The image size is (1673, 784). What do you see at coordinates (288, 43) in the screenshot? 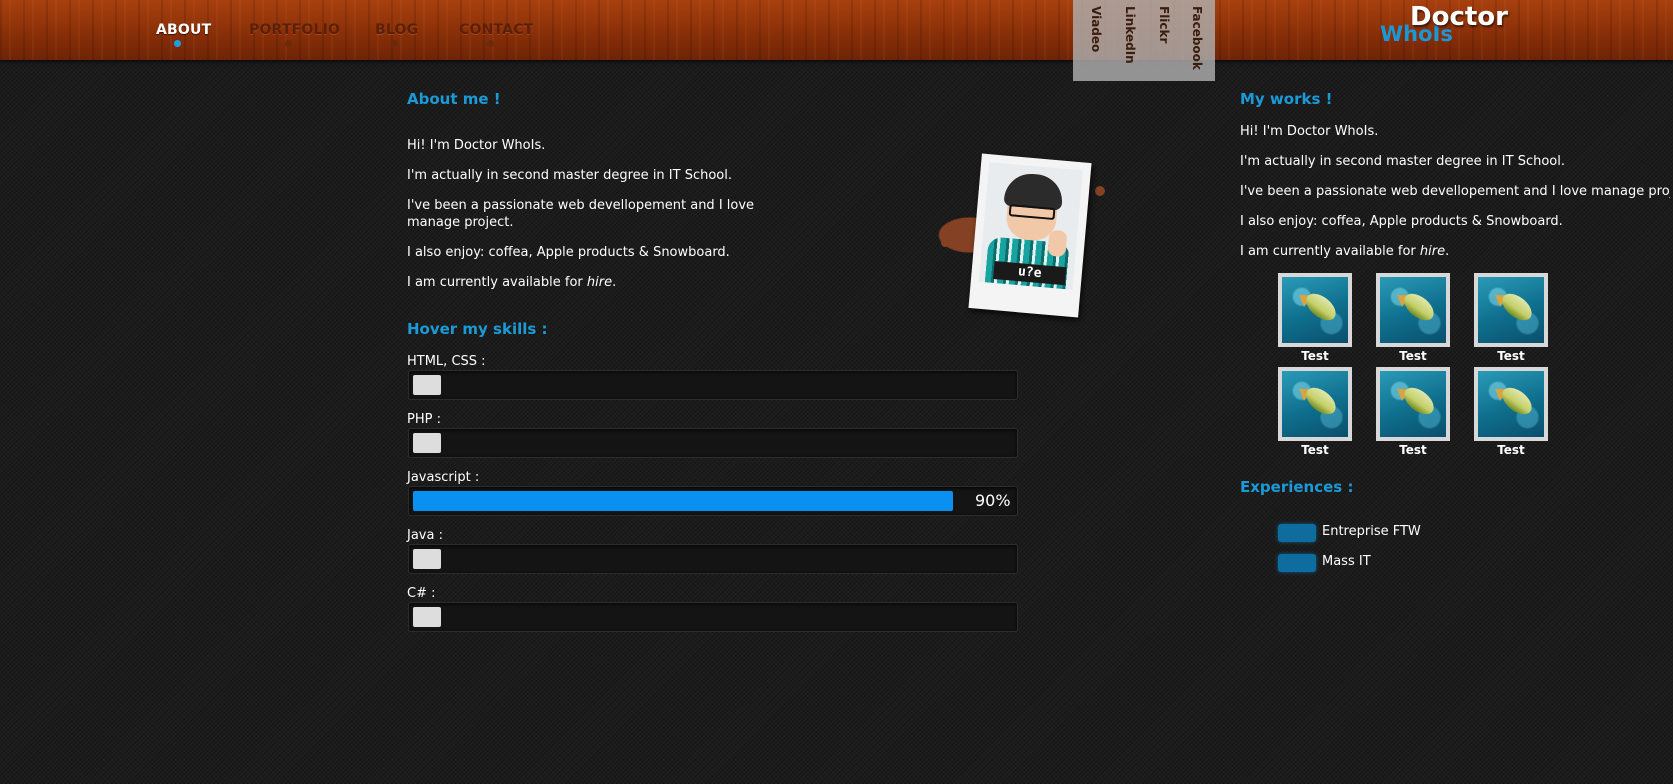
I see `nav-portfolio-indicator` at bounding box center [288, 43].